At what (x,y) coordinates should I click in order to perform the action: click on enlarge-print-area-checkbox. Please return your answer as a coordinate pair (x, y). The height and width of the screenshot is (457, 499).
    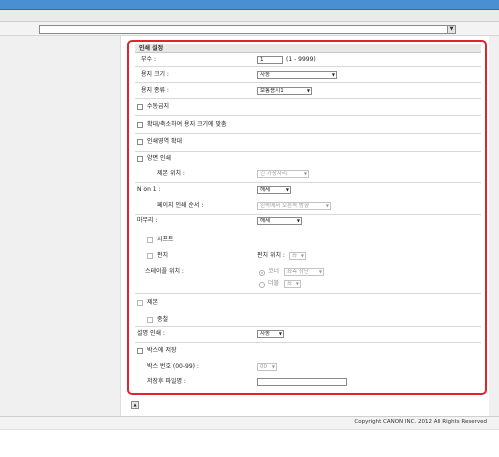
    Looking at the image, I should click on (140, 142).